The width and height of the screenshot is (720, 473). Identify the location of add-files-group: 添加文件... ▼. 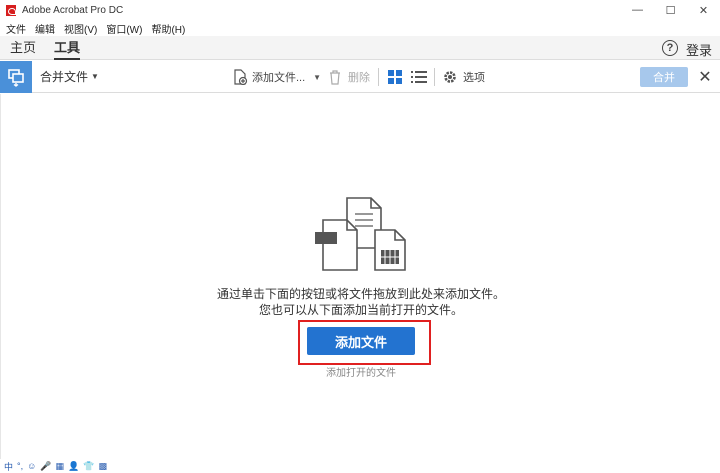
(276, 77).